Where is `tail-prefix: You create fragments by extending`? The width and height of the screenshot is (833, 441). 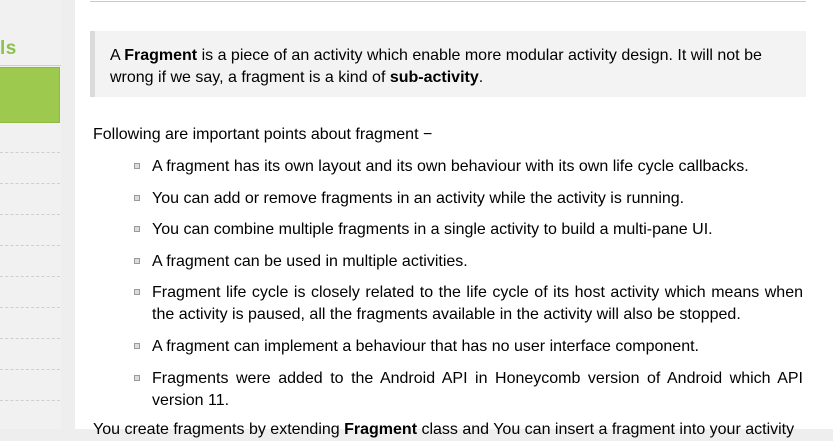 tail-prefix: You create fragments by extending is located at coordinates (219, 429).